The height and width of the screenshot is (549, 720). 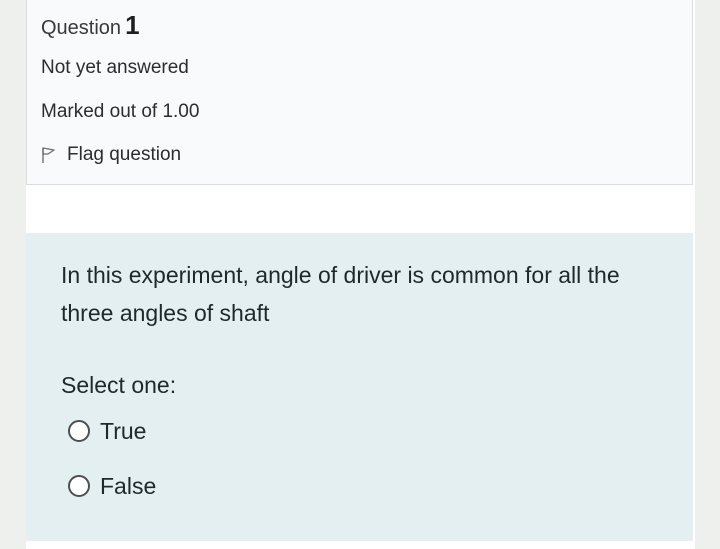 I want to click on answer-option-false: False, so click(x=112, y=486).